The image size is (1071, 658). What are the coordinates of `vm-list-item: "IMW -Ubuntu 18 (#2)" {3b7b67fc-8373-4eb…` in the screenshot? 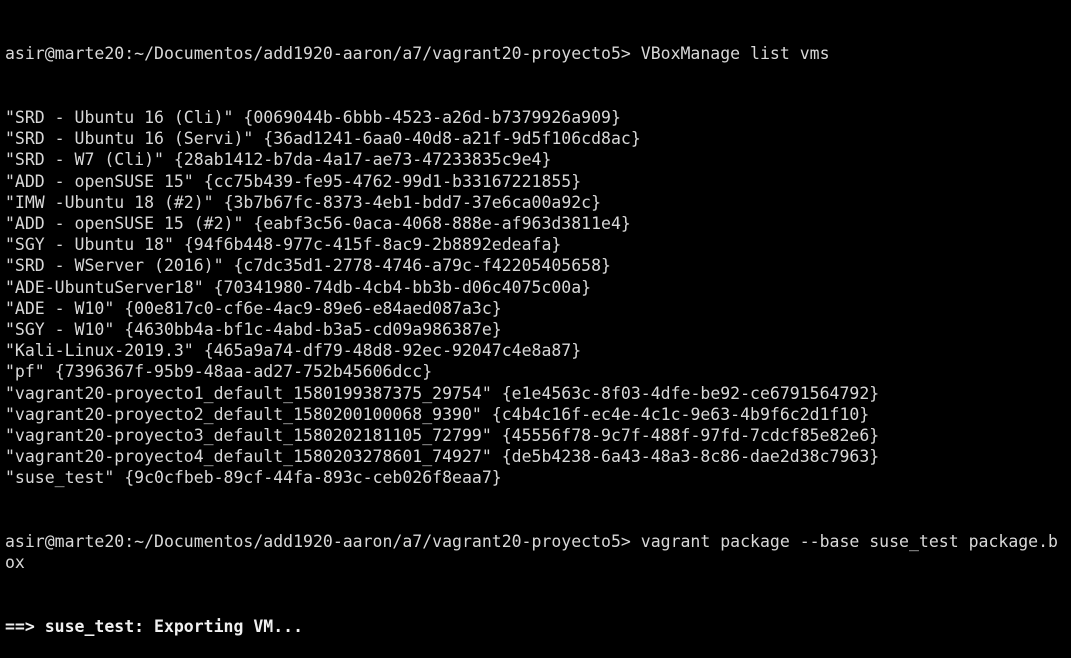 It's located at (531, 202).